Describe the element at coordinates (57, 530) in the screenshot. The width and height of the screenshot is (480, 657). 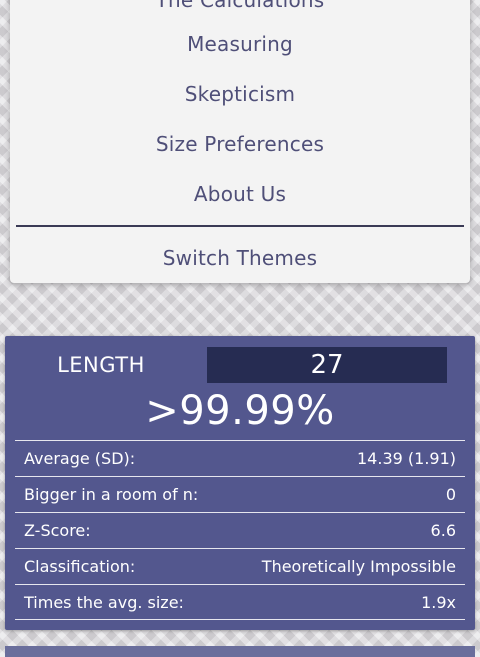
I see `stat-label: Z-Score:` at that location.